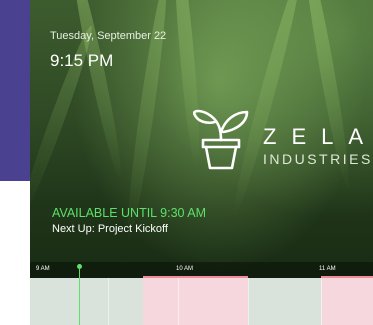 This screenshot has width=373, height=325. I want to click on hour-label-9am: 9 AM, so click(43, 269).